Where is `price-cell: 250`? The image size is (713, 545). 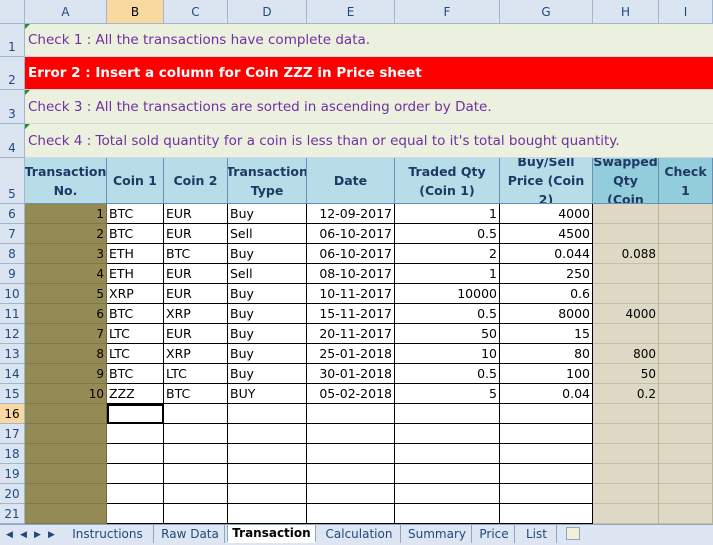 price-cell: 250 is located at coordinates (546, 274).